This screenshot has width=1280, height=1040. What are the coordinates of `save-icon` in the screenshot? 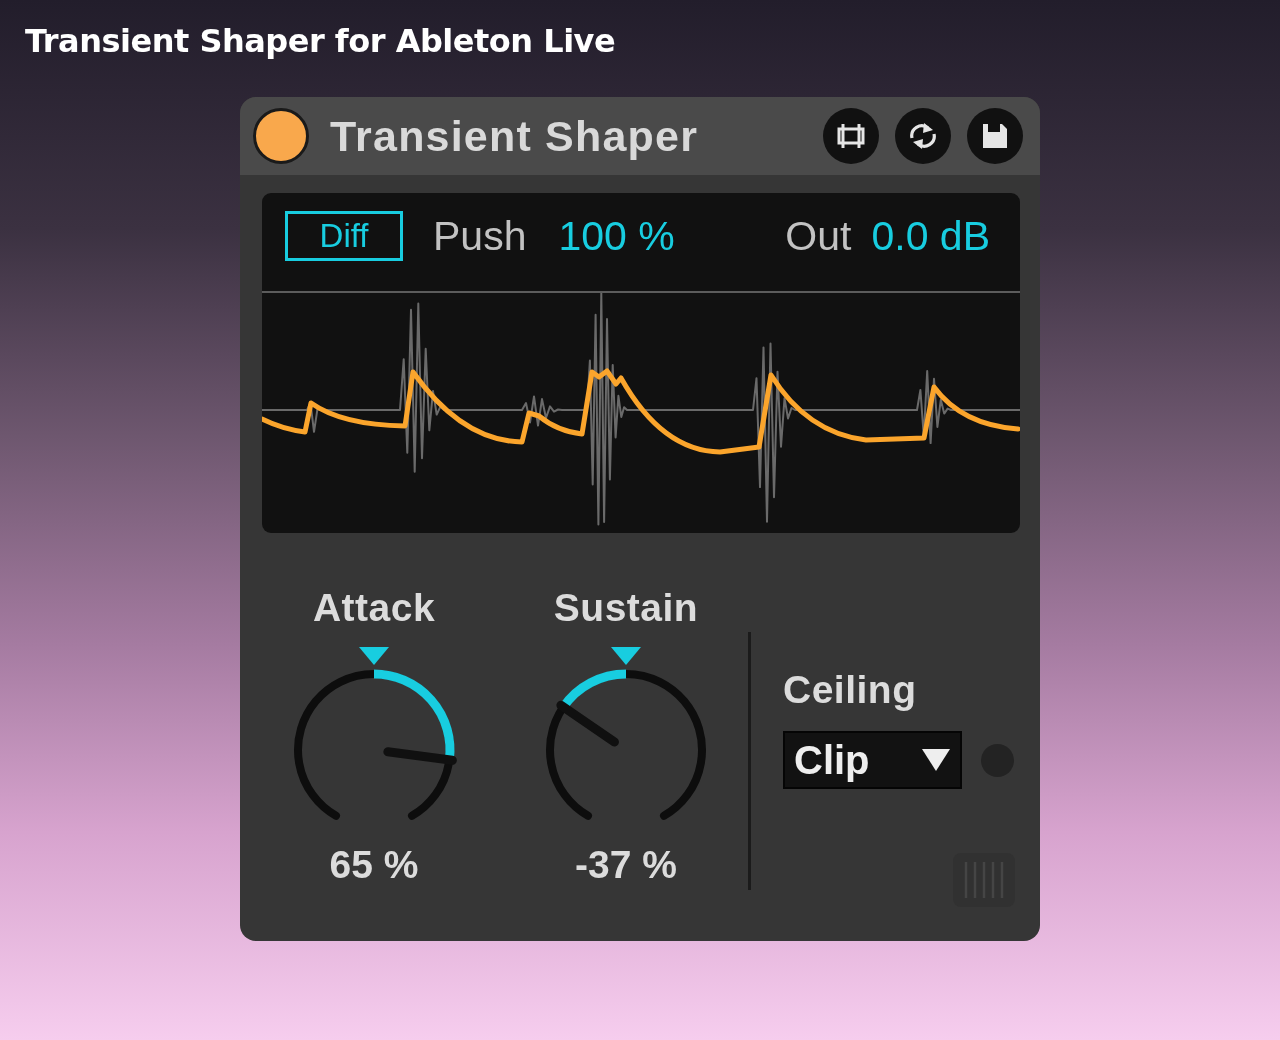 It's located at (995, 136).